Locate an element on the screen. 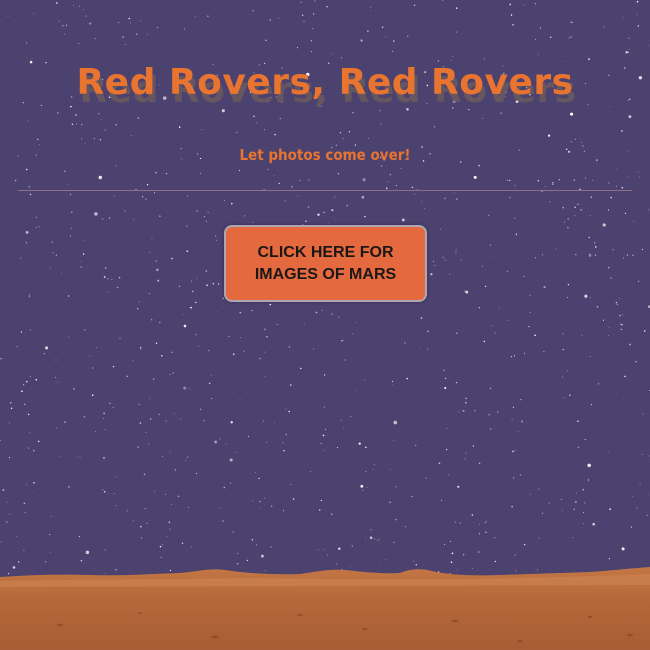 The width and height of the screenshot is (650, 650). mars-images-button-label: CLICK HERE FOR IMAGES OF MARS is located at coordinates (325, 263).